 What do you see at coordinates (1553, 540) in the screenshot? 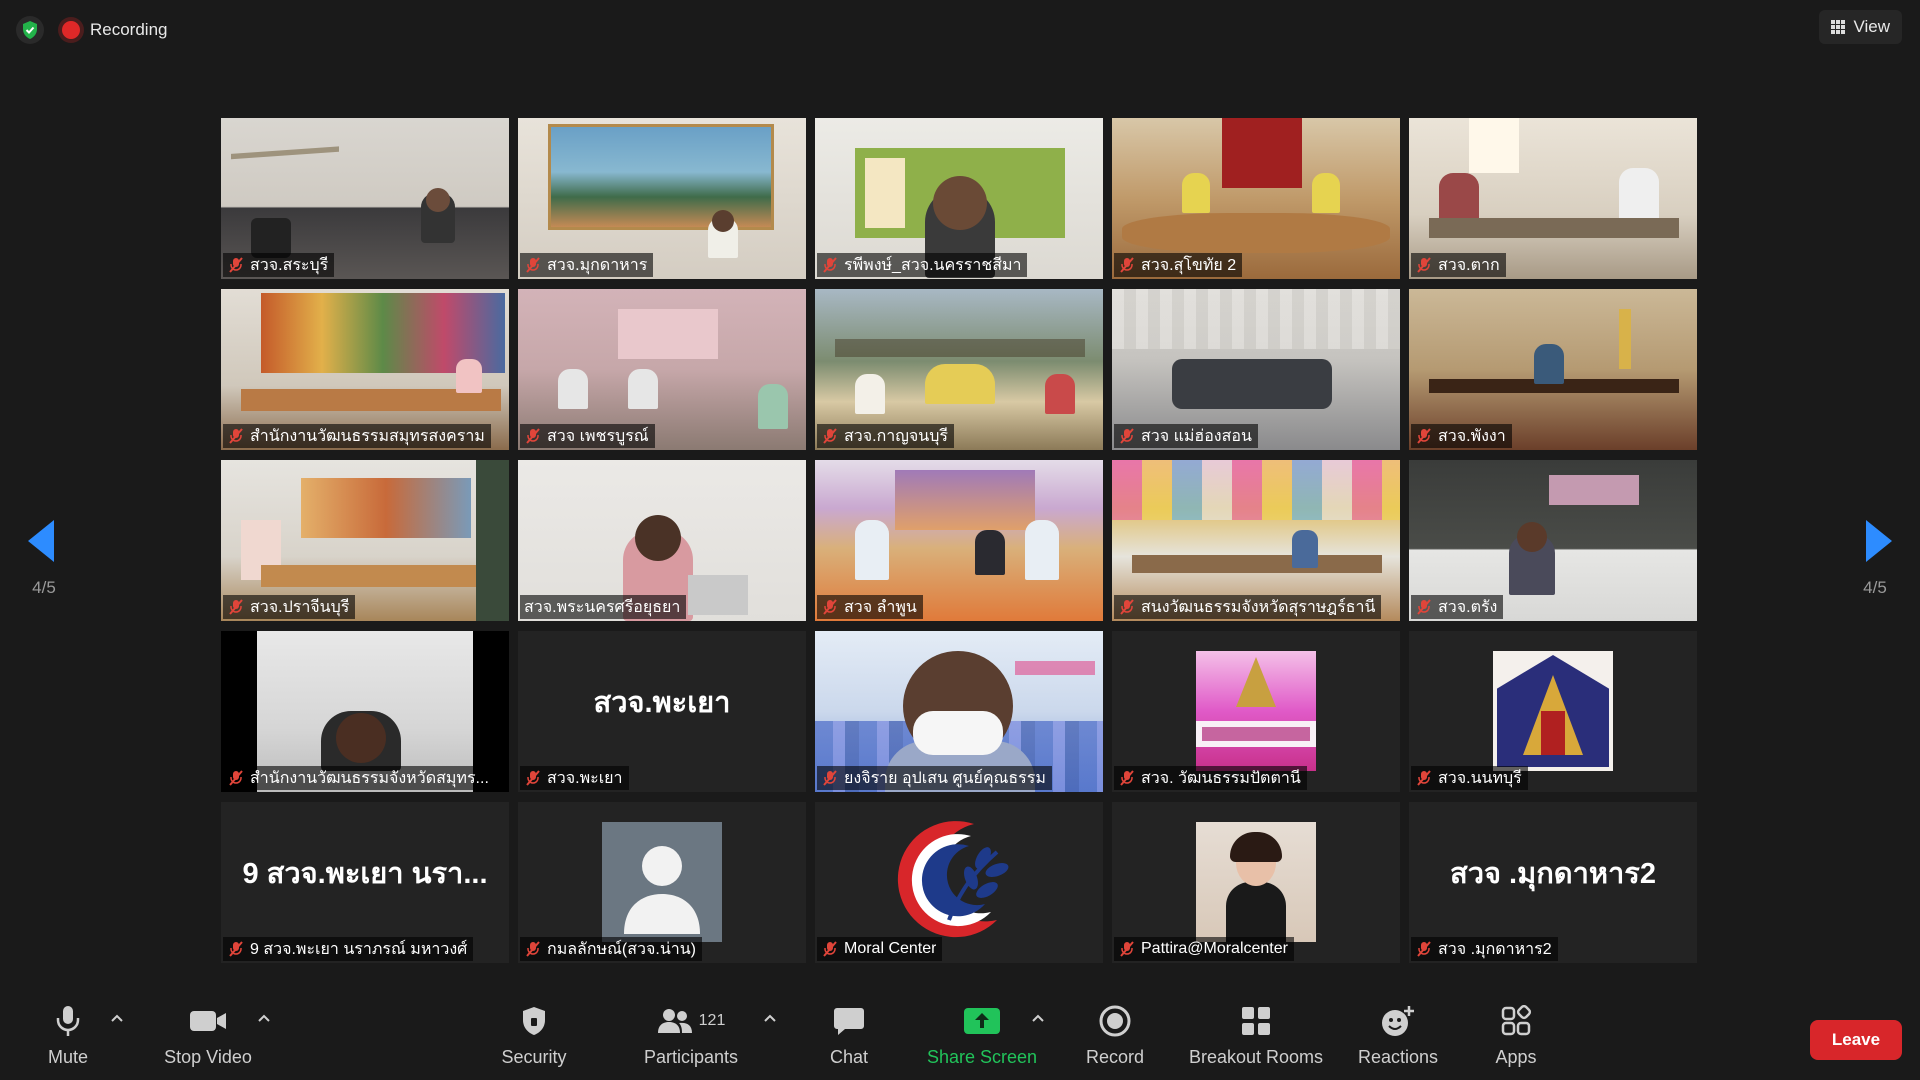
I see `participant-tile: สวจ.ตรัง` at bounding box center [1553, 540].